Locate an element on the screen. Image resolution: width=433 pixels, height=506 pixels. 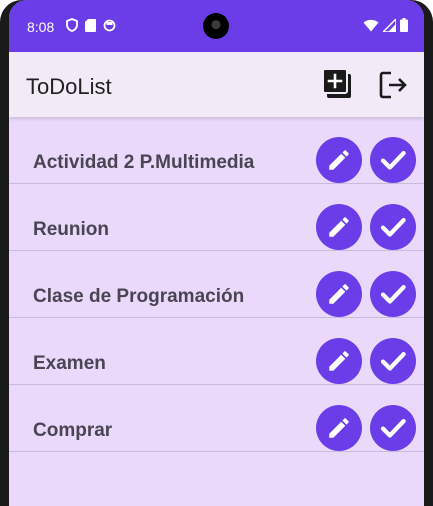
status-bar: 8:08 is located at coordinates (216, 26).